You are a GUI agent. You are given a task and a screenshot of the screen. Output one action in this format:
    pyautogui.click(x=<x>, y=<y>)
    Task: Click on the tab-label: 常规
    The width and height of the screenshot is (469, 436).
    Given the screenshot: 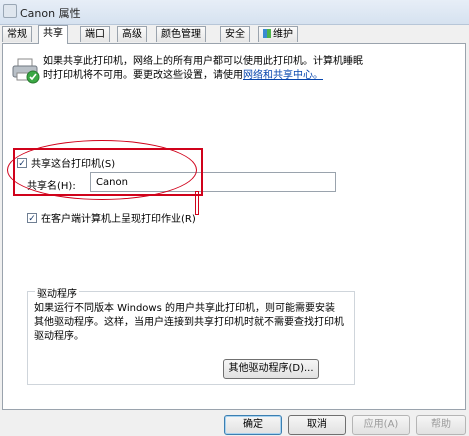 What is the action you would take?
    pyautogui.click(x=17, y=34)
    